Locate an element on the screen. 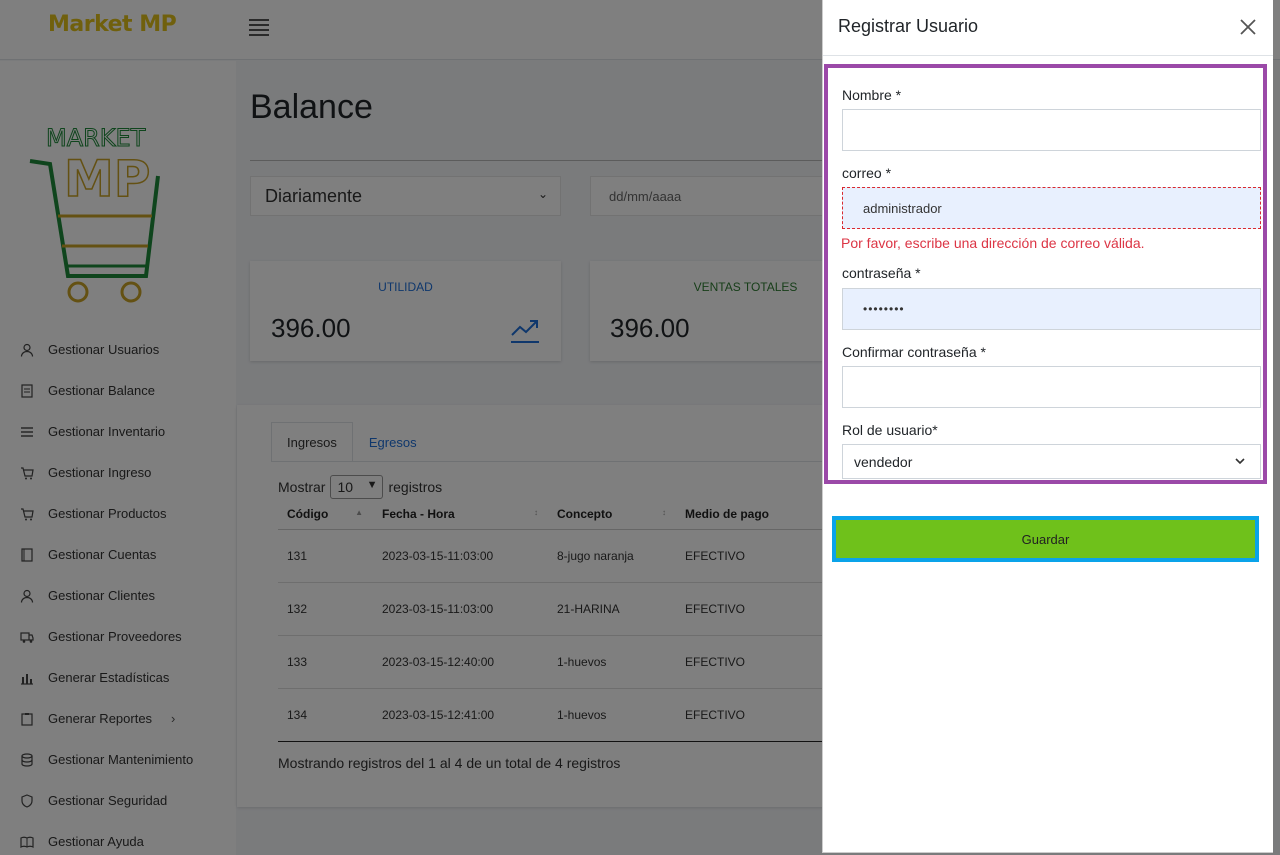 The height and width of the screenshot is (855, 1280). password-field: •••••••• is located at coordinates (1051, 309).